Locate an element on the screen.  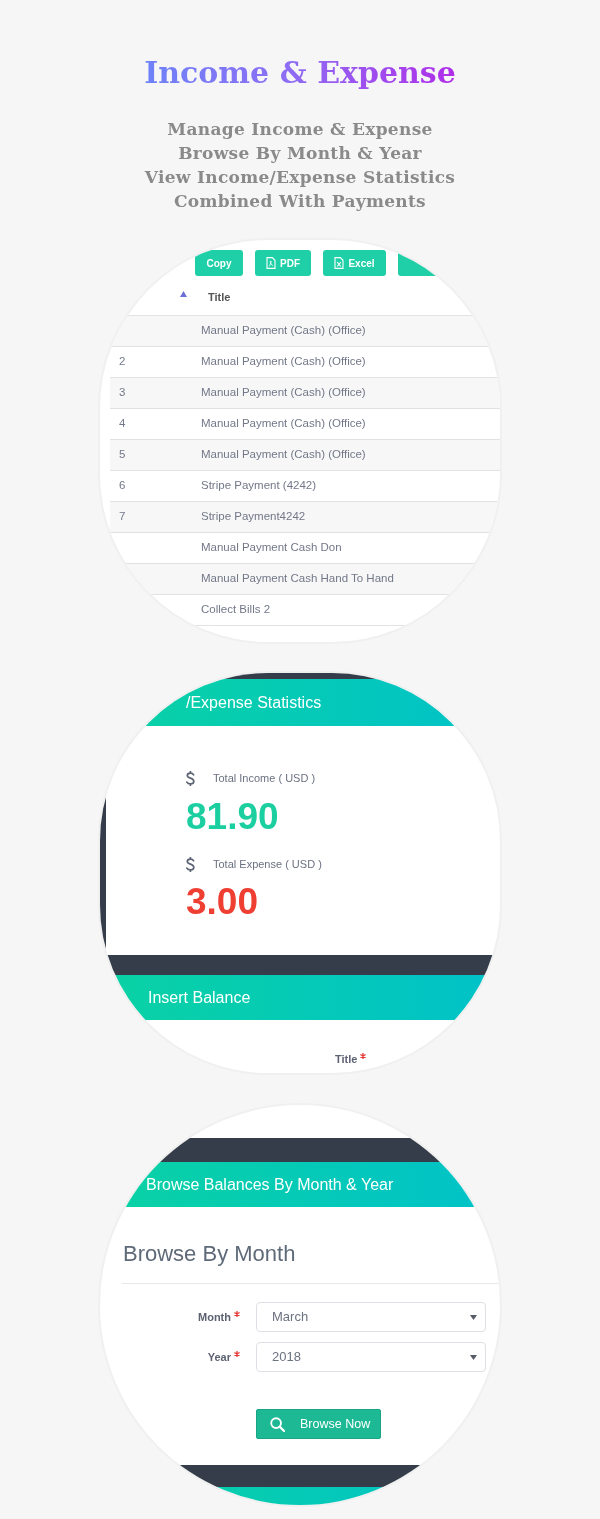
select-field: 2018 is located at coordinates (371, 1357).